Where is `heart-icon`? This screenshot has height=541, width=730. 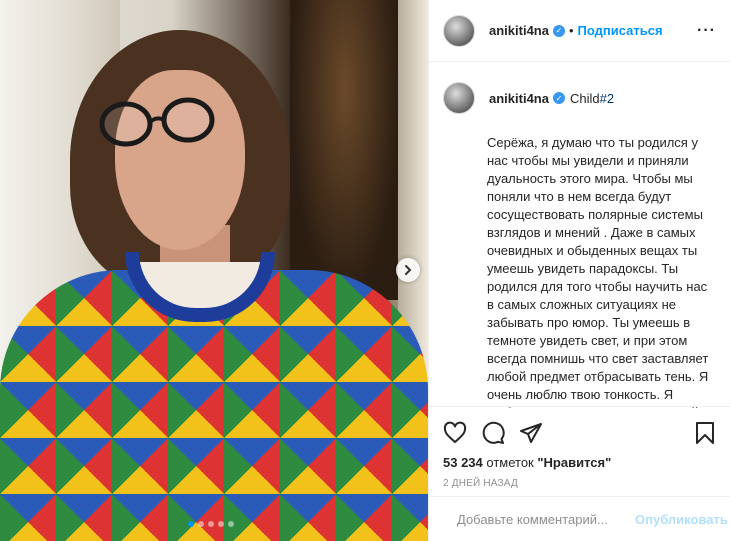
heart-icon is located at coordinates (455, 433).